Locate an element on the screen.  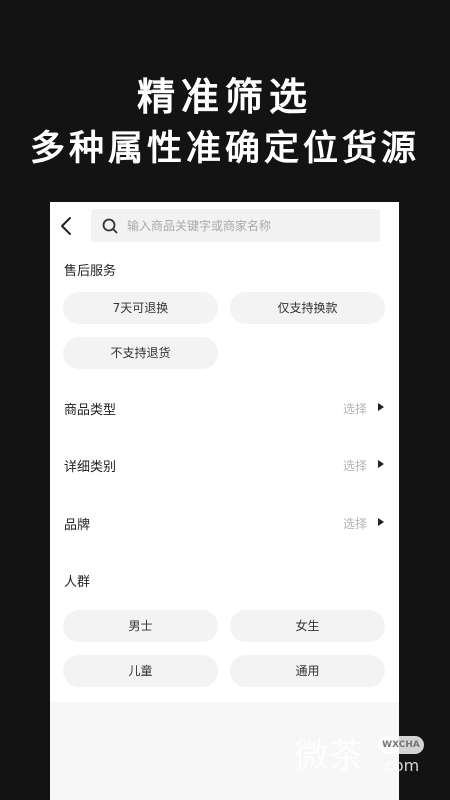
after-sales-option-no-return: 不支持退货 is located at coordinates (140, 353).